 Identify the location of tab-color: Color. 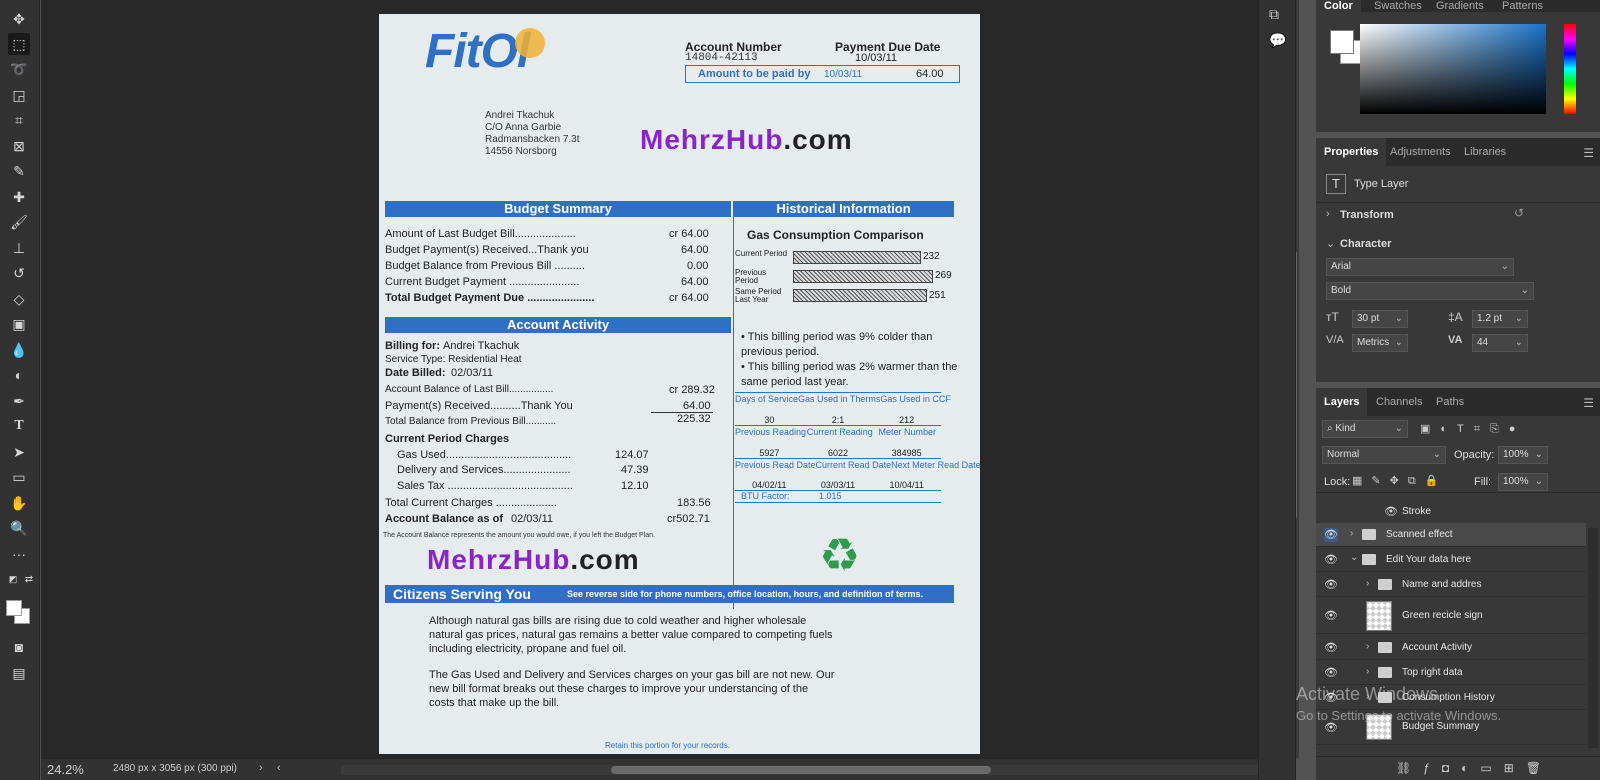
(1338, 6).